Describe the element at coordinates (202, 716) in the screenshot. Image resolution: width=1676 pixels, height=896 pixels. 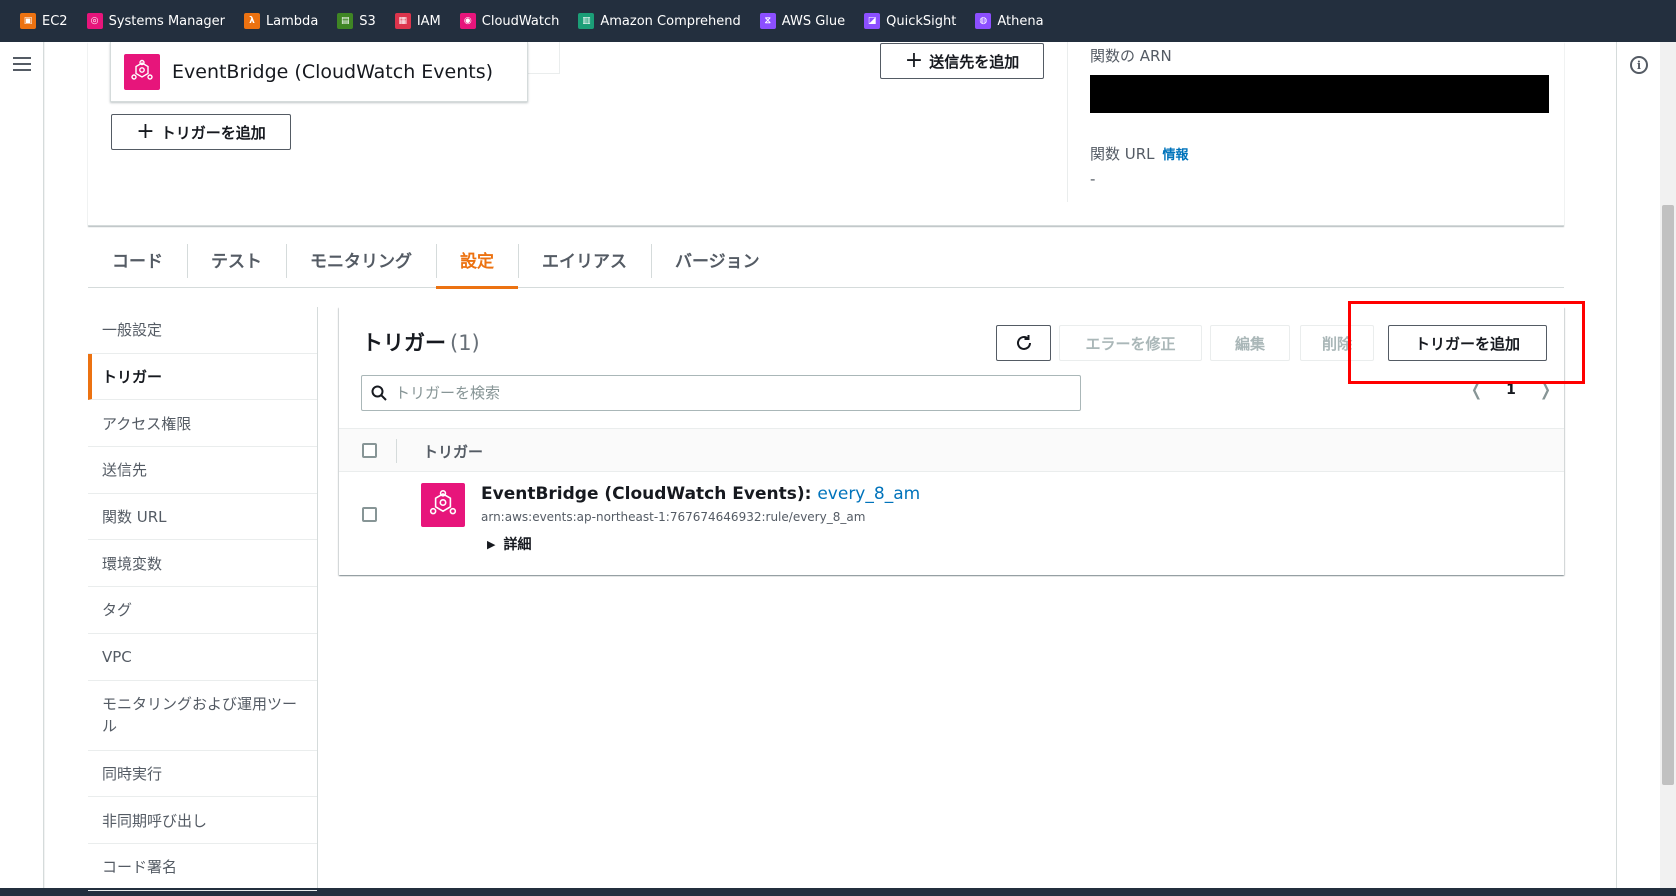
I see `sidenav-item-8: モニタリングおよび運用ツール` at that location.